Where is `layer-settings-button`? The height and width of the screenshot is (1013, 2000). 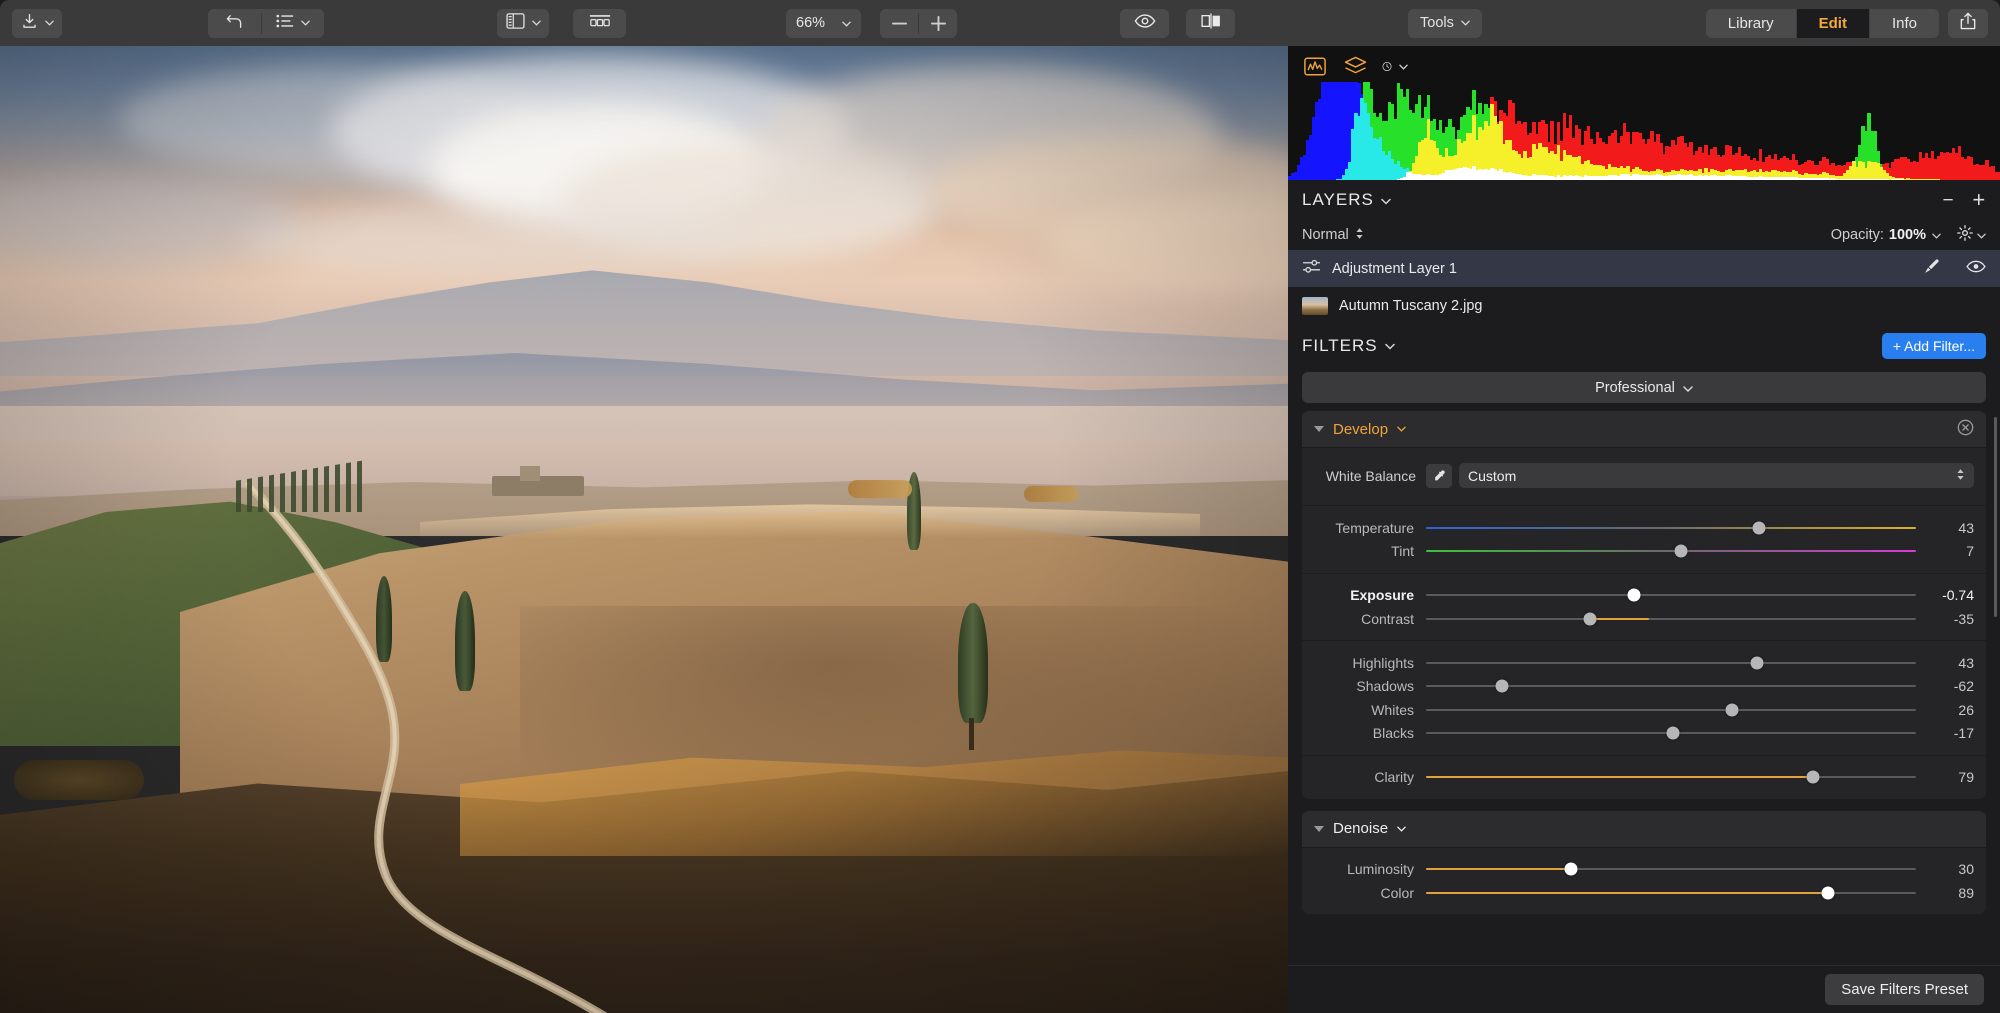
layer-settings-button is located at coordinates (1971, 235).